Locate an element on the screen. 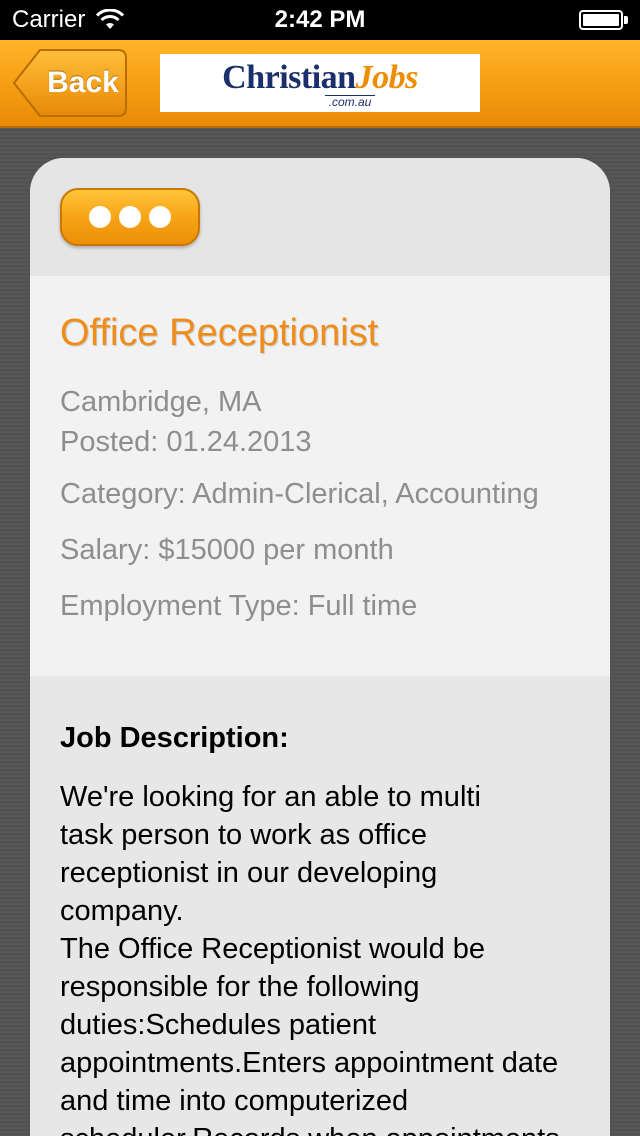 The height and width of the screenshot is (1136, 640). job-category: Category: Admin-Clerical, Accounting is located at coordinates (299, 494).